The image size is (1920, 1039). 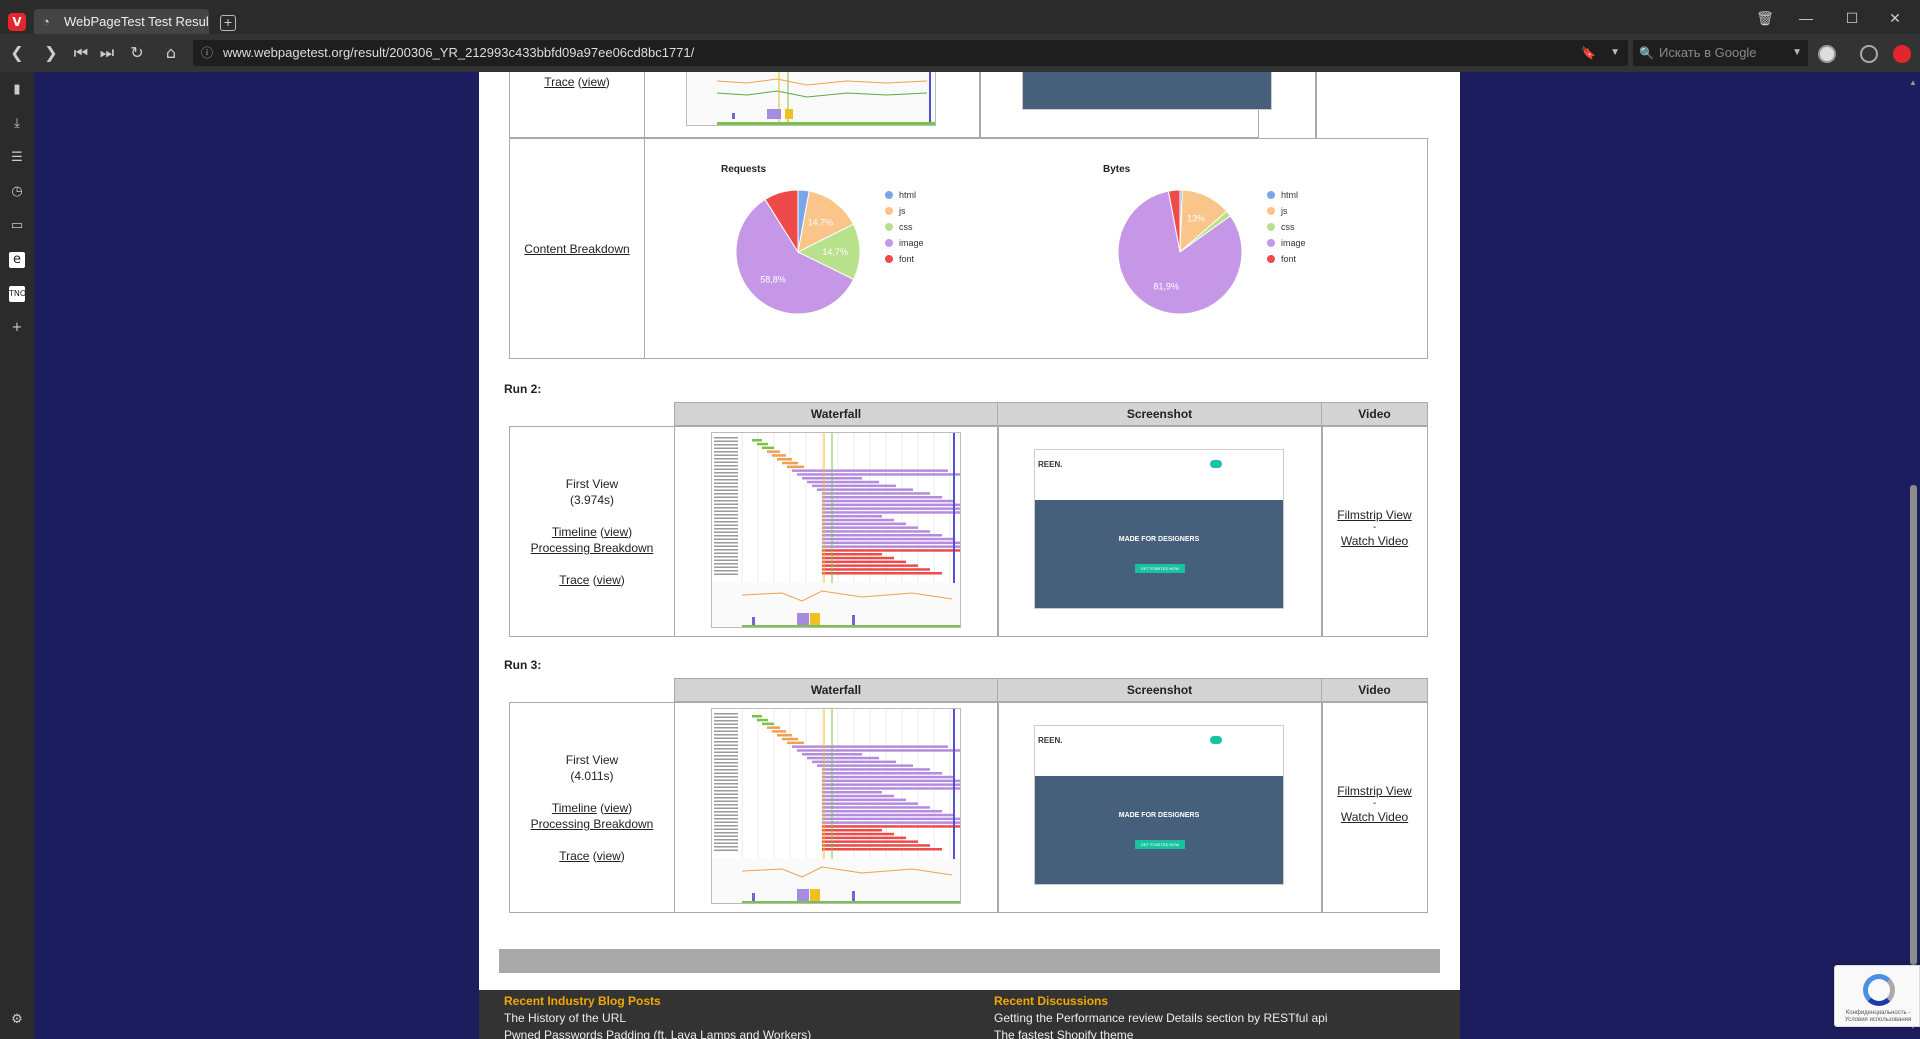 What do you see at coordinates (969, 961) in the screenshot?
I see `page-divider-bar` at bounding box center [969, 961].